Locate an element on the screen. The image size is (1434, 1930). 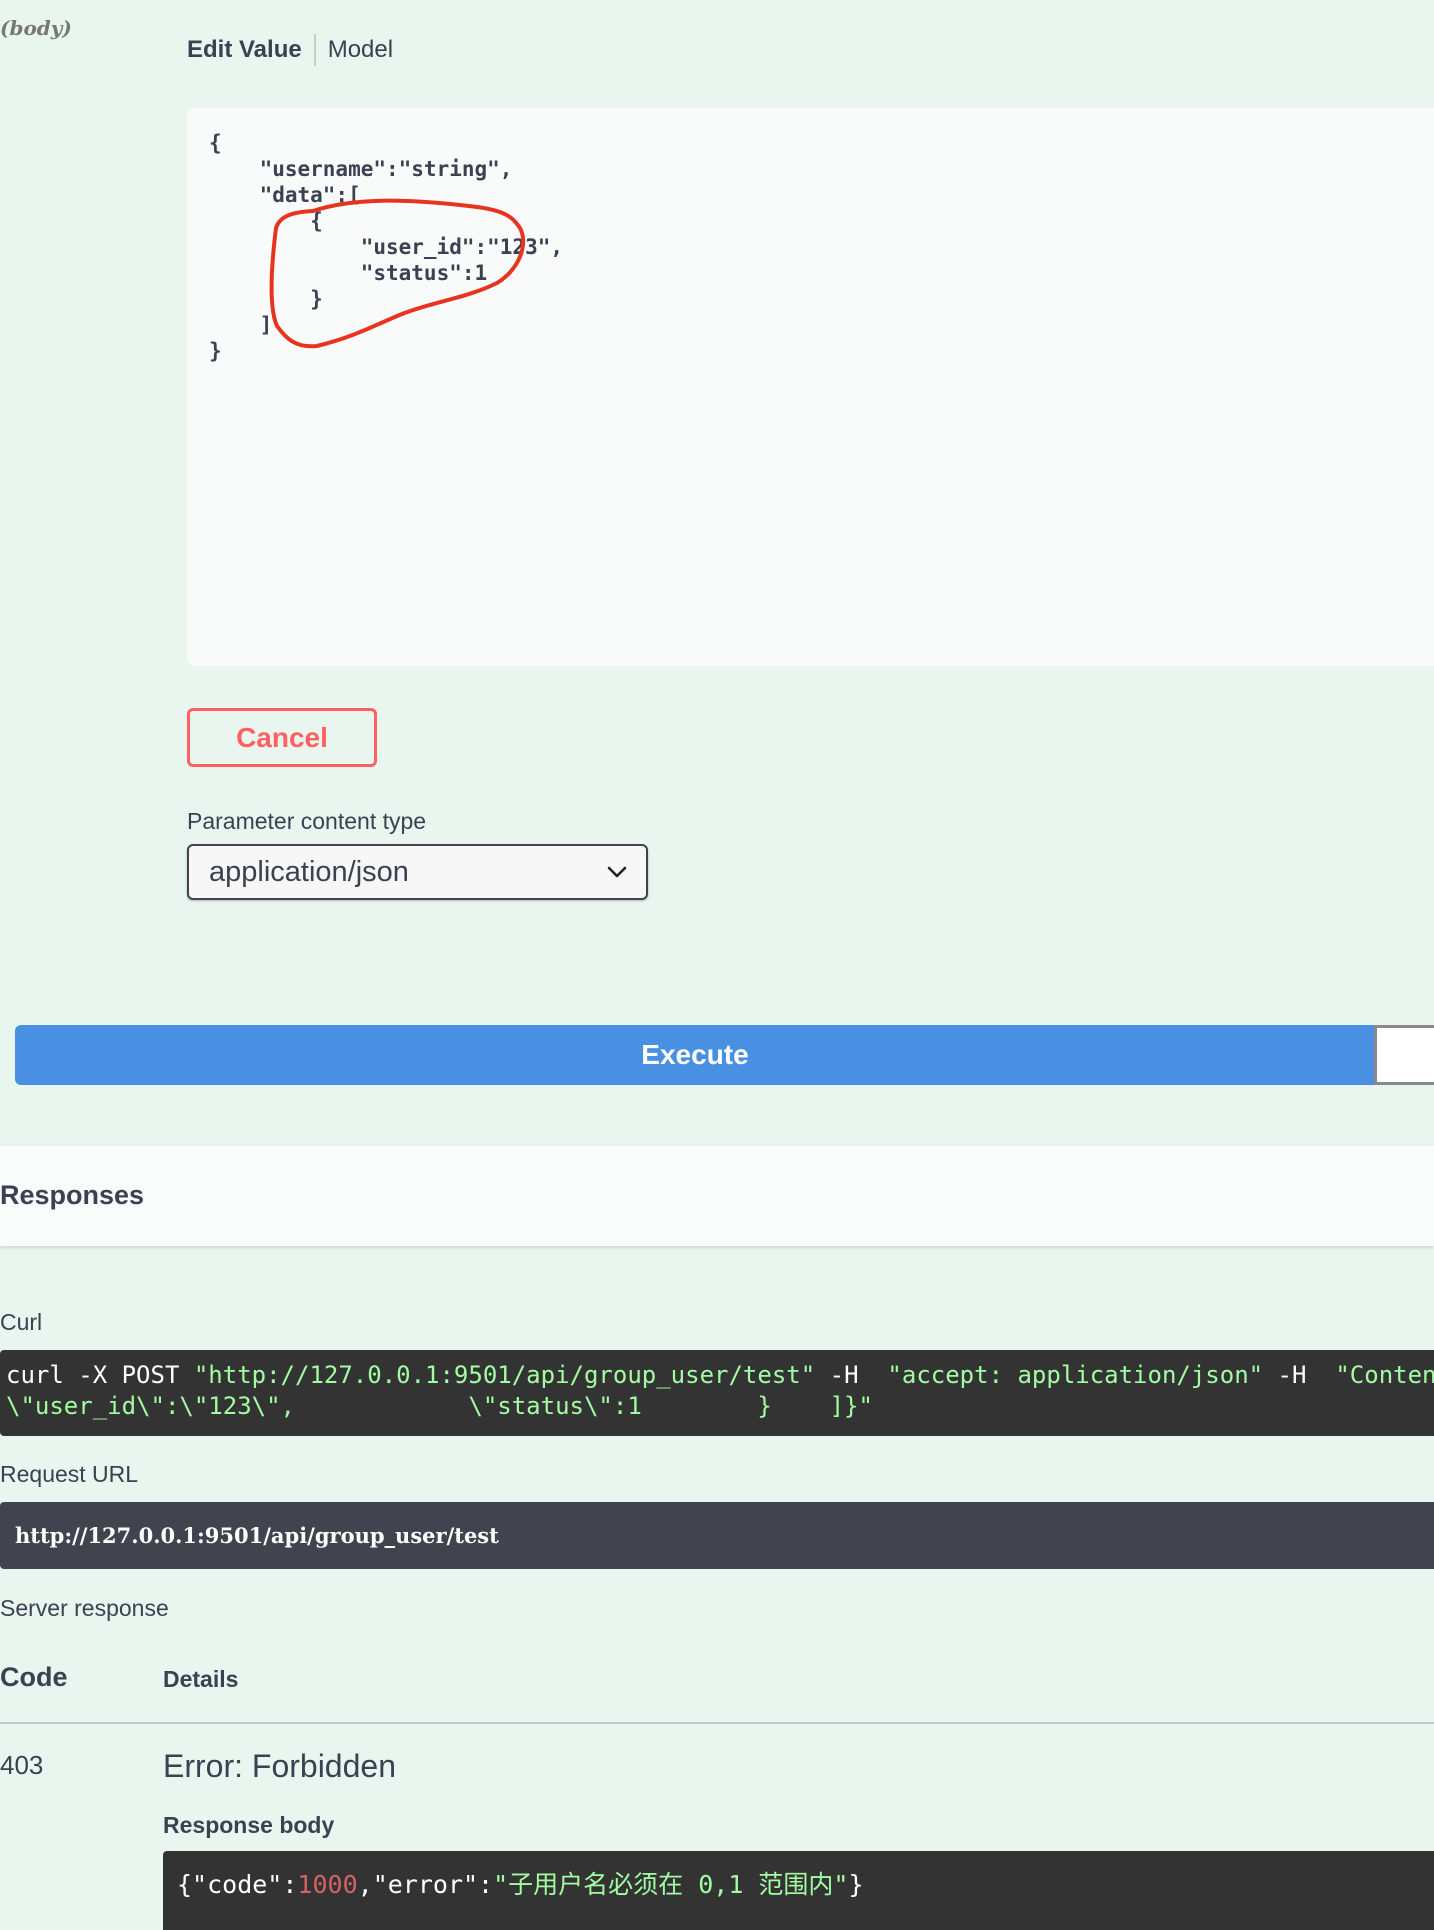
response-body-block: {"code":1000,"error":"子用户名必须在 0,1 范围内"} is located at coordinates (798, 1890).